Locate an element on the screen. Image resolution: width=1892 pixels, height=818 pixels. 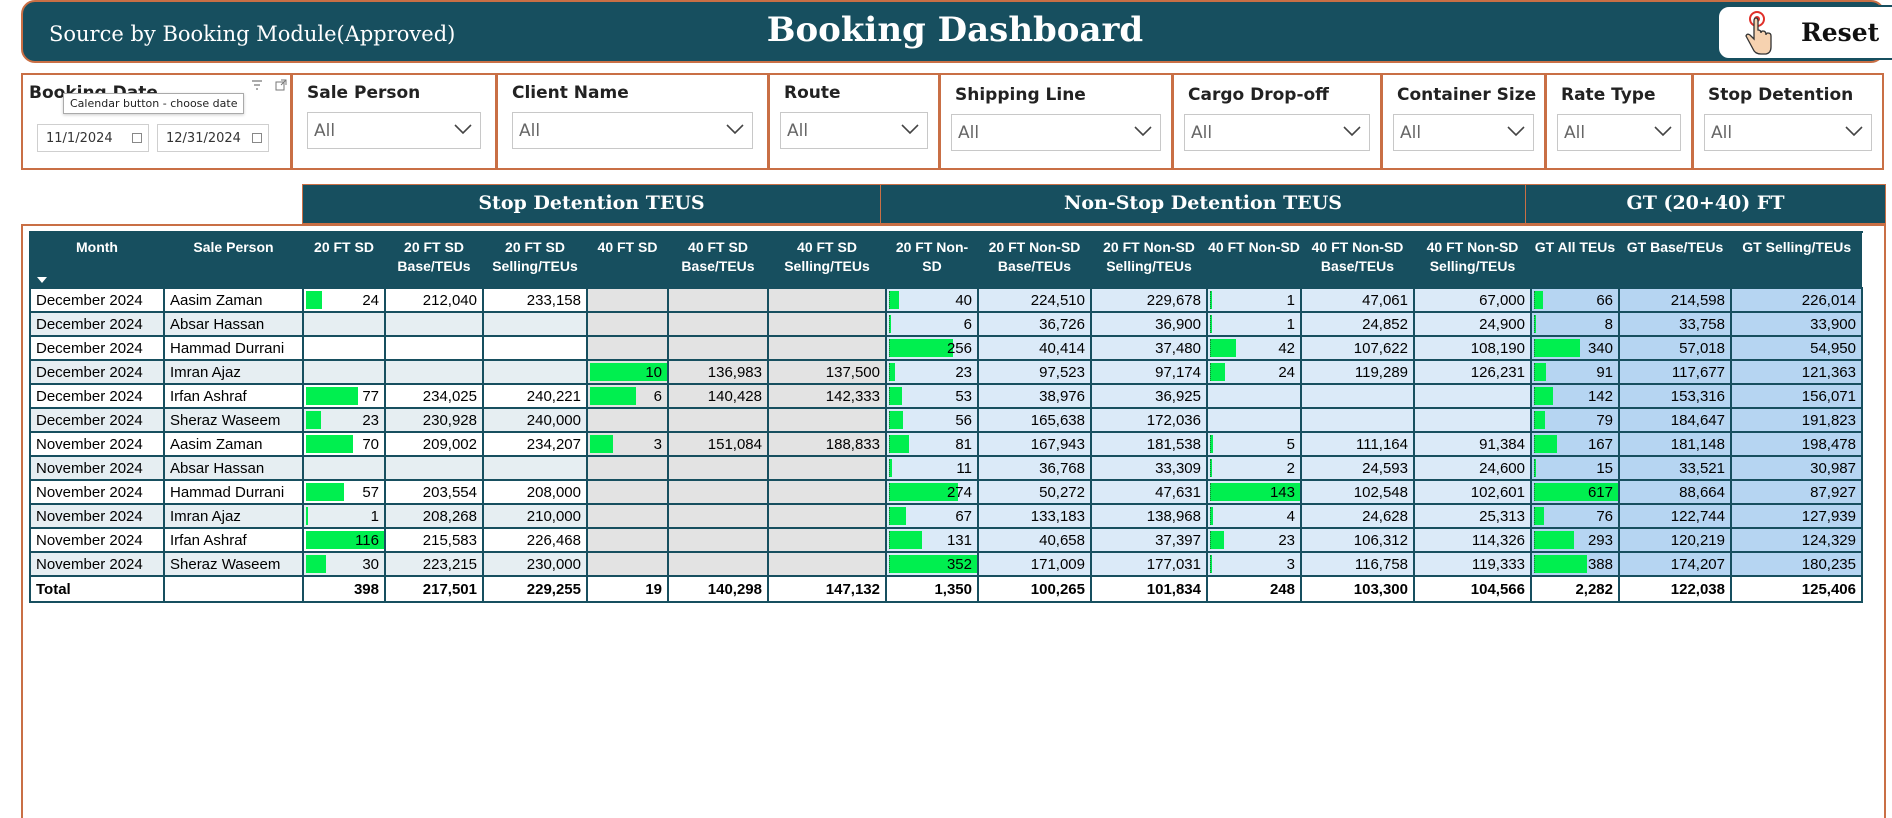
route-dropdown: All is located at coordinates (854, 130).